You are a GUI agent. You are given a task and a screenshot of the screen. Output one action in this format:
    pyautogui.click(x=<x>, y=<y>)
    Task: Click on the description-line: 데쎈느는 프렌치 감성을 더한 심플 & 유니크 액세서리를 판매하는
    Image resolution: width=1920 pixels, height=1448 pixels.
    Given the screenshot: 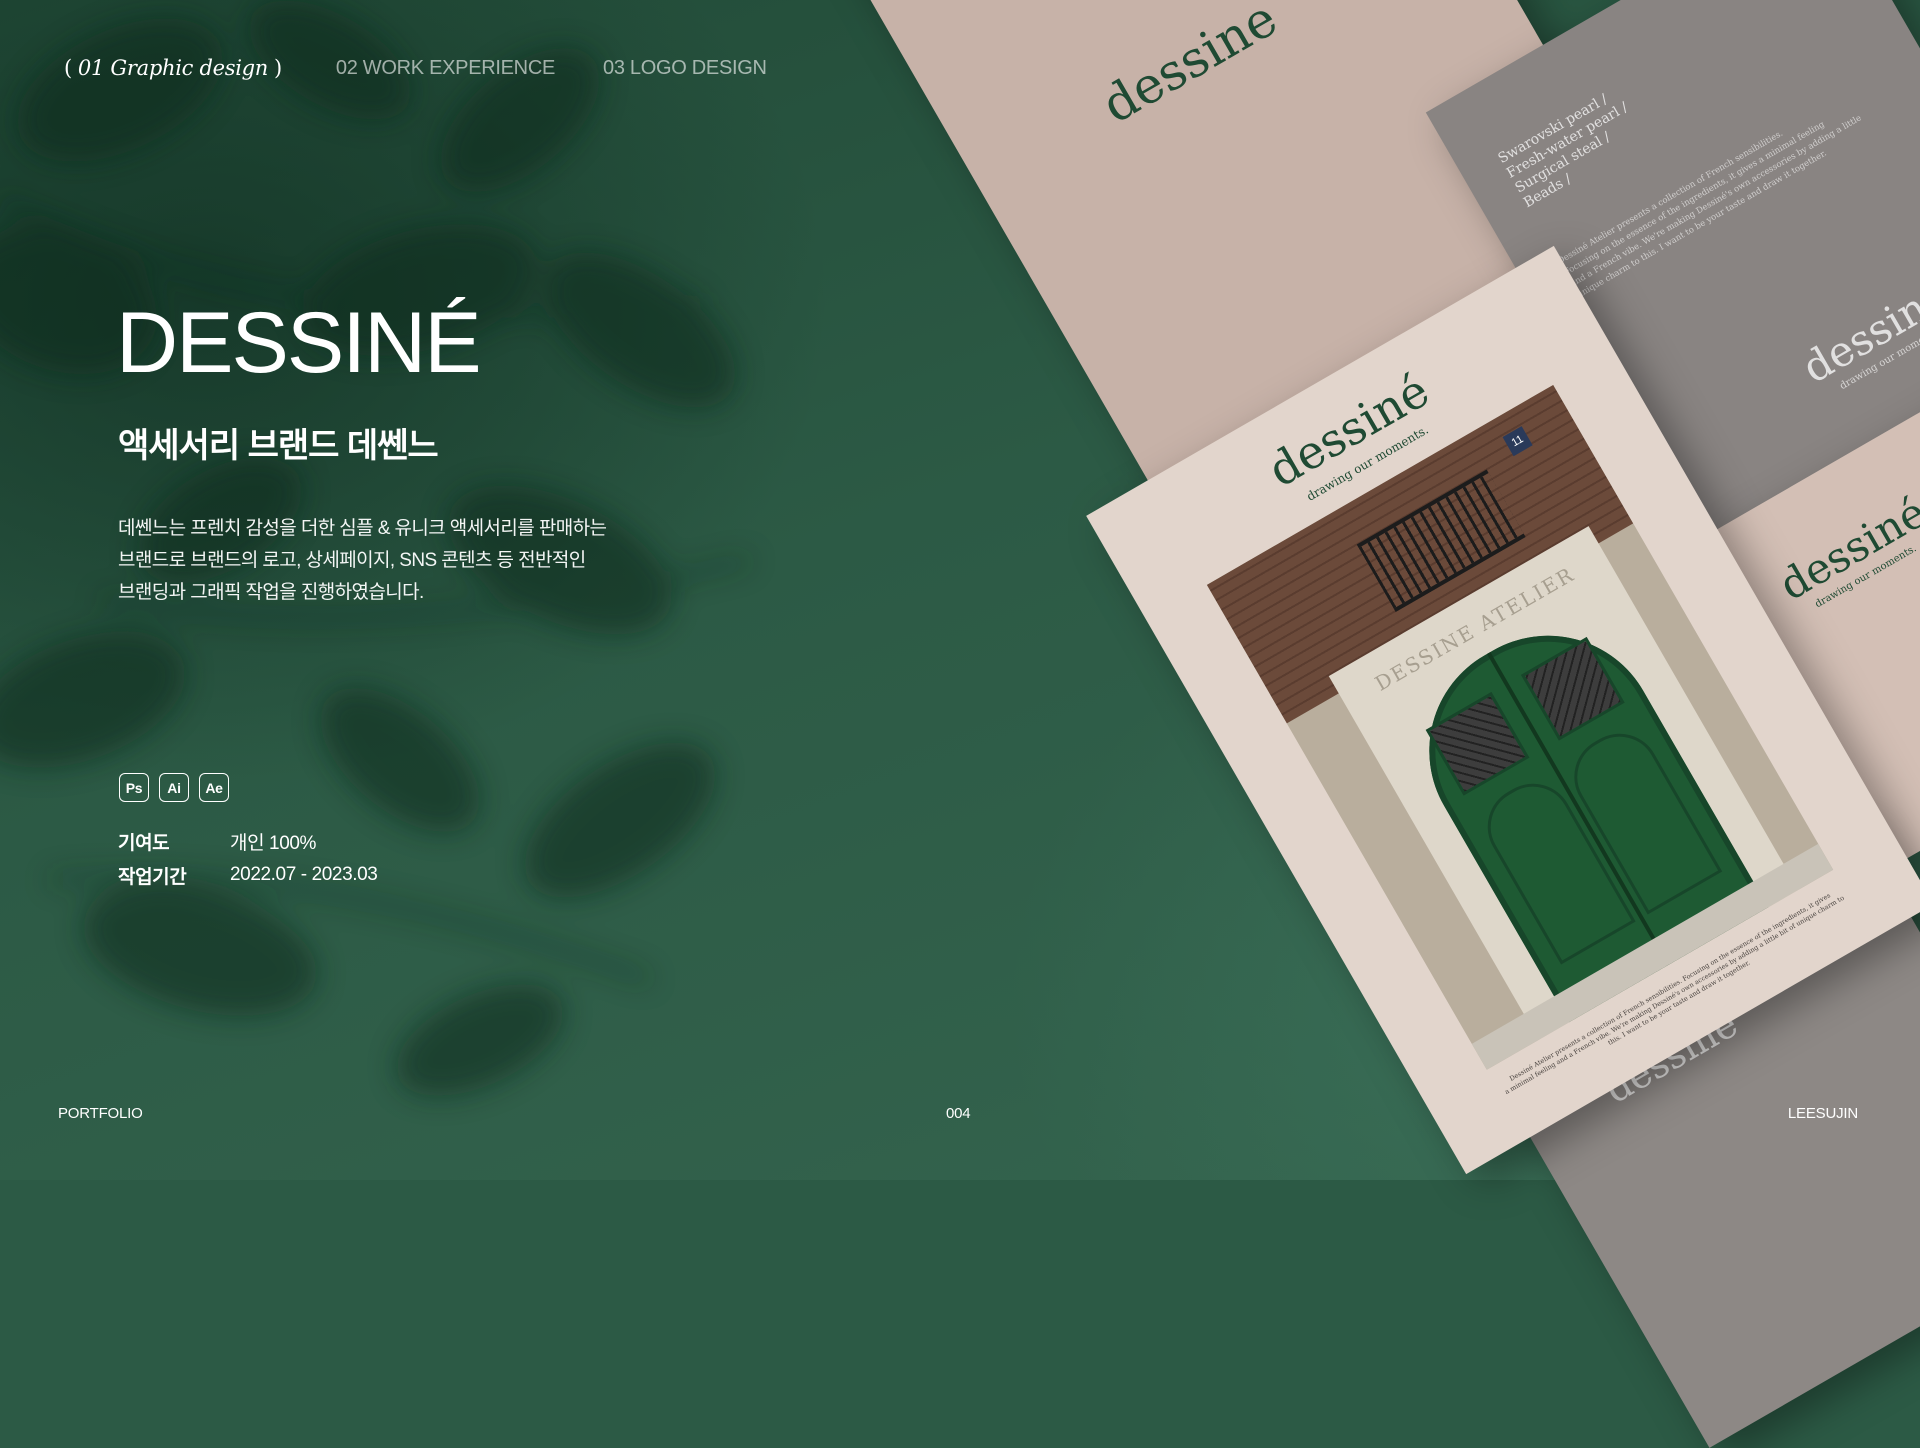 What is the action you would take?
    pyautogui.click(x=362, y=528)
    